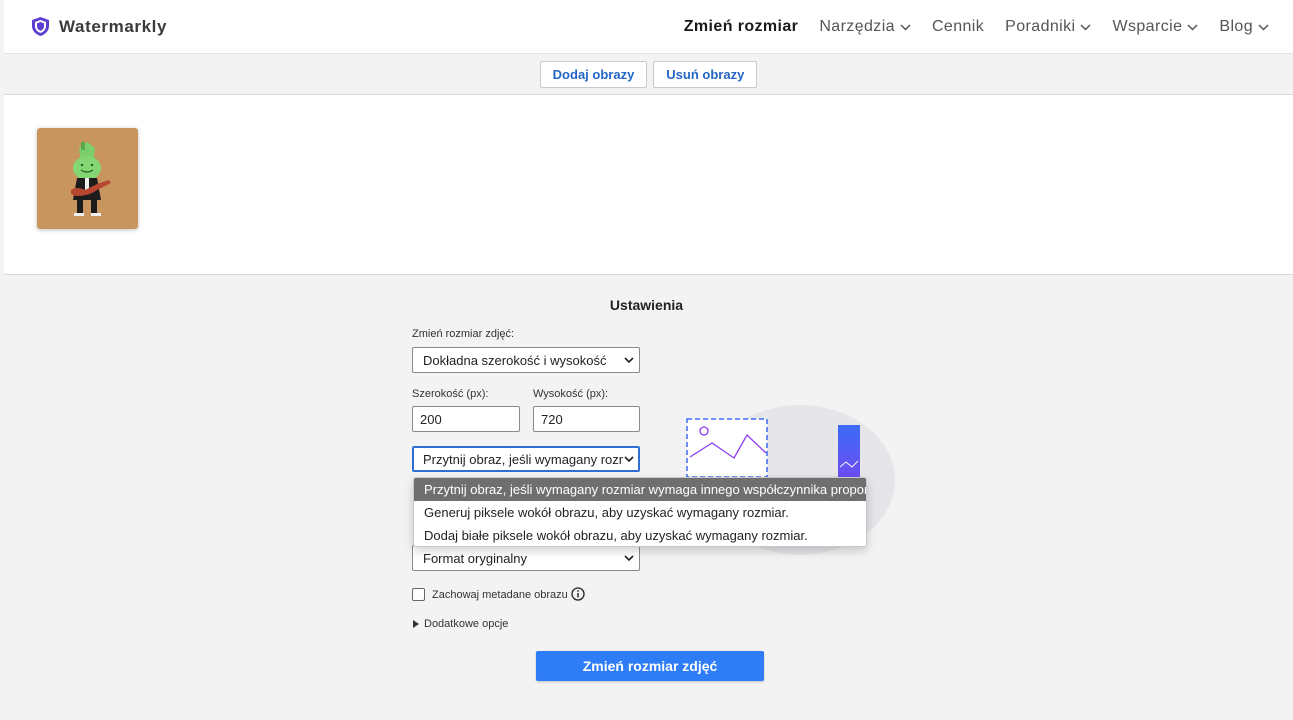 The width and height of the screenshot is (1293, 720). What do you see at coordinates (113, 26) in the screenshot?
I see `brand-name: Watermarkly` at bounding box center [113, 26].